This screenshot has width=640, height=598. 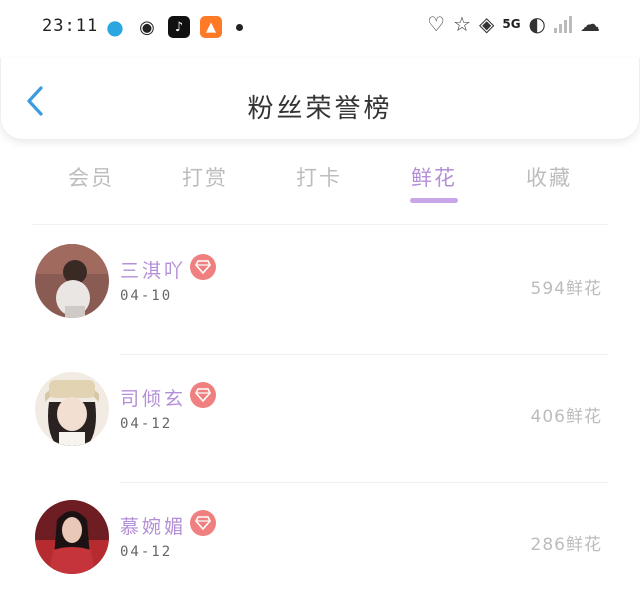 What do you see at coordinates (566, 545) in the screenshot?
I see `flower-count: 286鲜花` at bounding box center [566, 545].